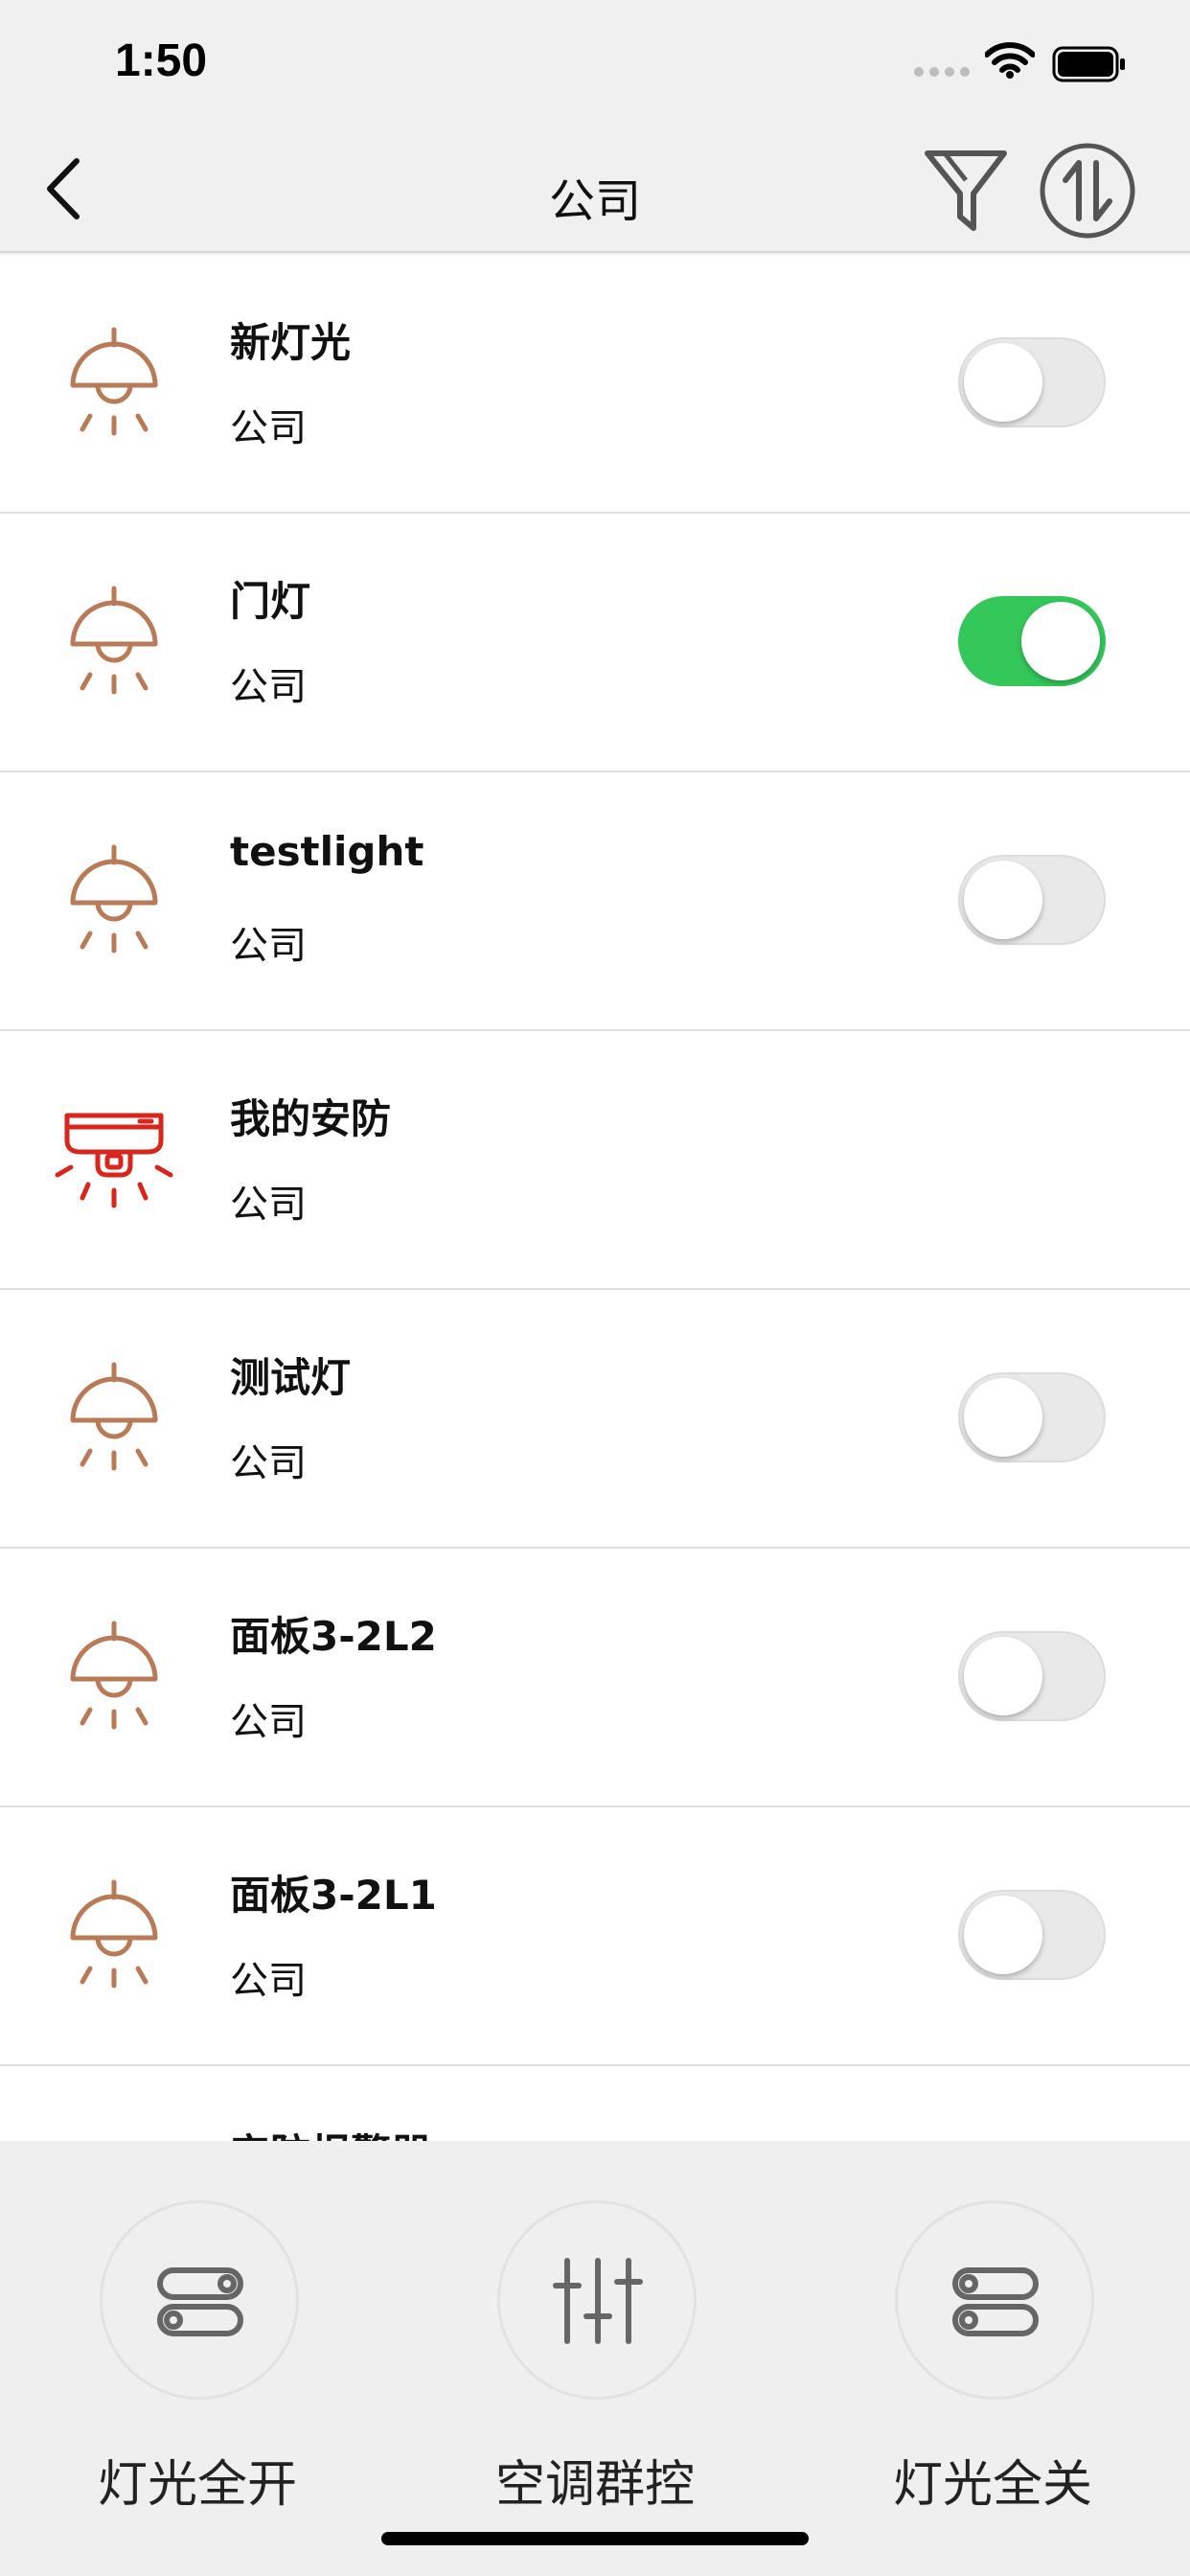  I want to click on device-name: 面板3-2L1, so click(334, 1895).